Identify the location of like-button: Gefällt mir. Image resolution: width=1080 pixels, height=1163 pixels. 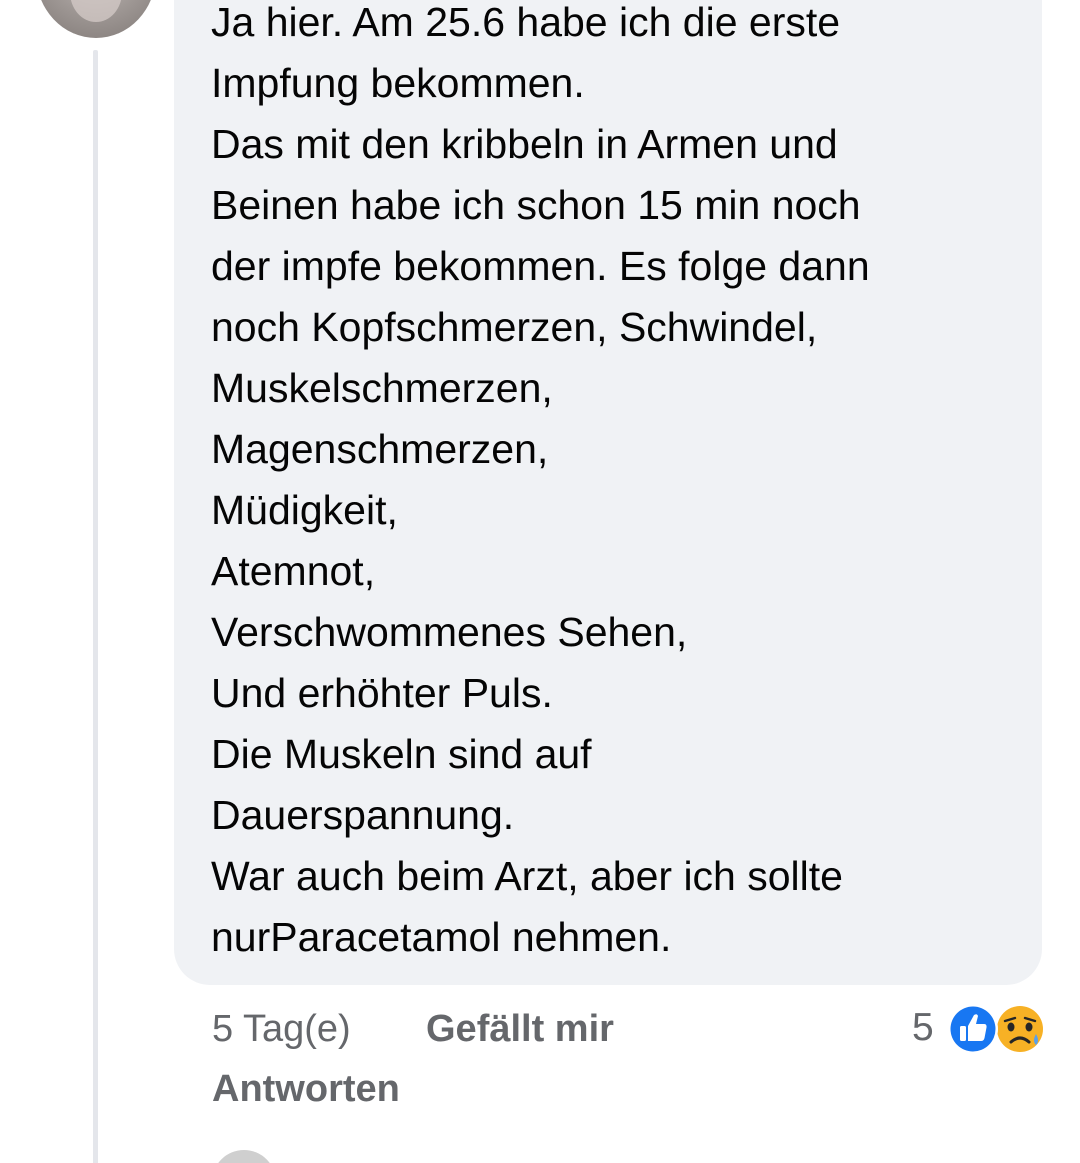
(520, 1029).